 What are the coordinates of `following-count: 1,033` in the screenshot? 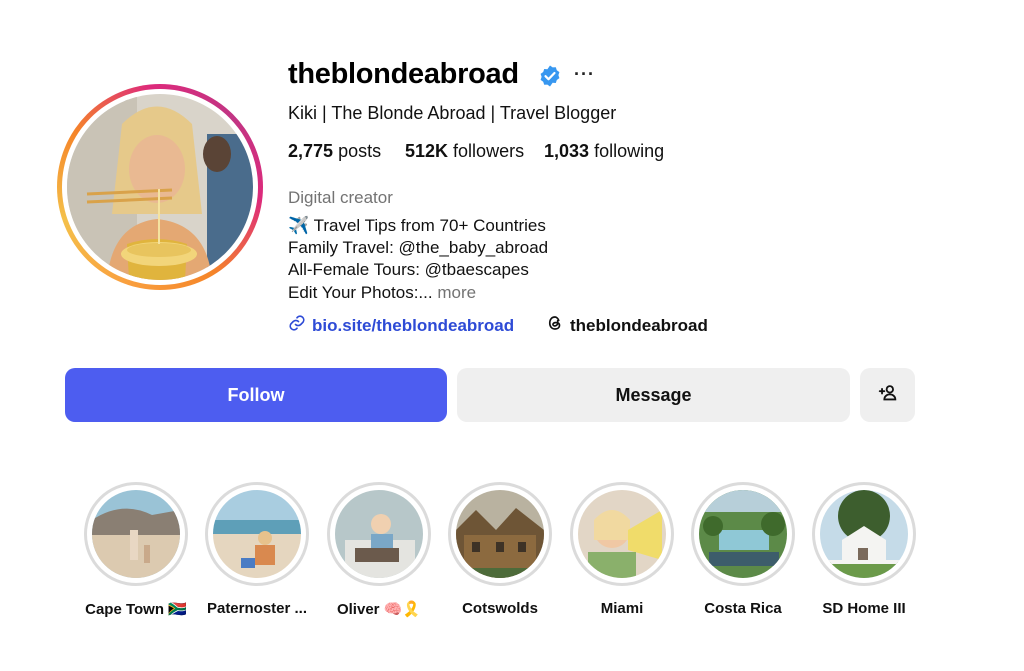 It's located at (567, 151).